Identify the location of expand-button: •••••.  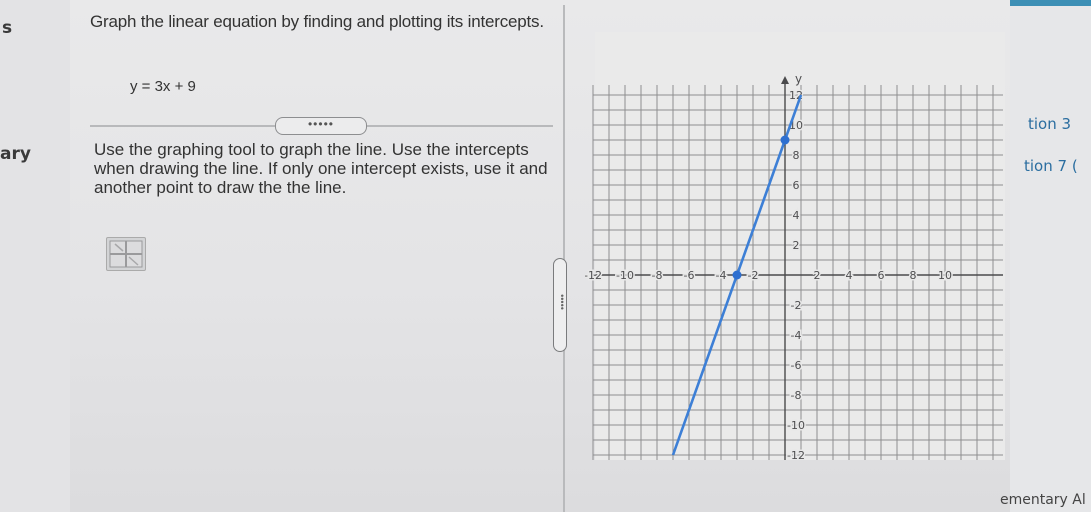
(321, 126).